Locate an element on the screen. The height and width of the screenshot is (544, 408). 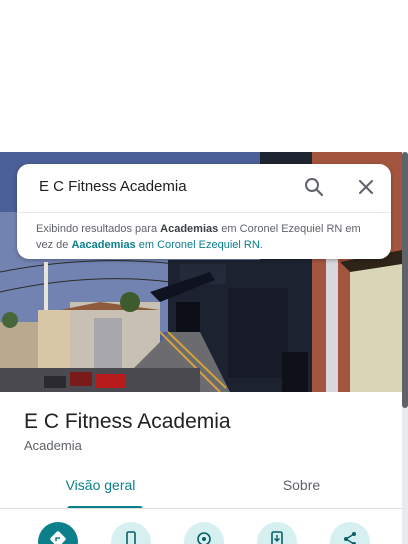
phone-icon is located at coordinates (131, 537).